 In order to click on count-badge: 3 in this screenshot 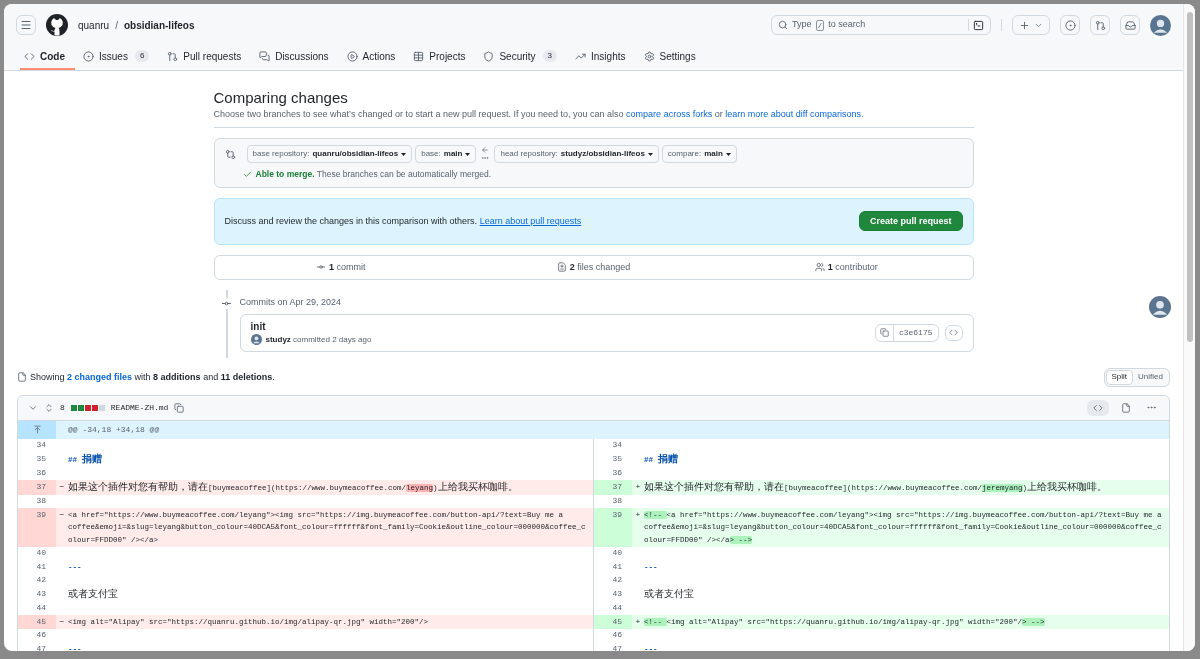, I will do `click(550, 56)`.